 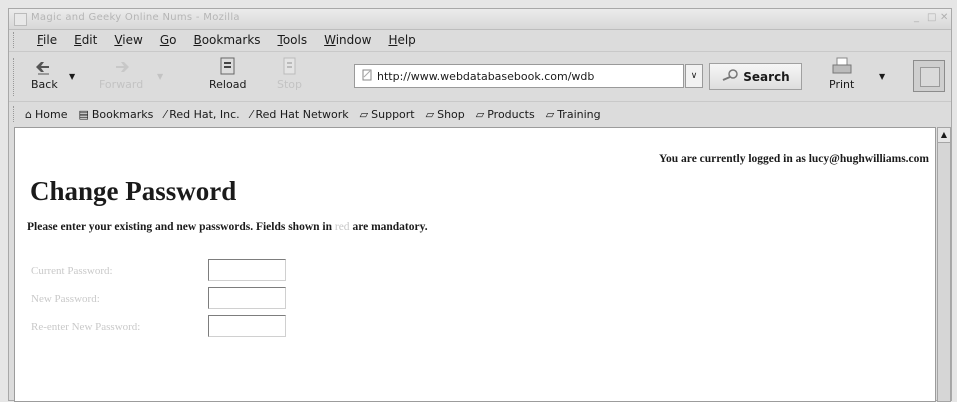 I want to click on search-button: Search, so click(x=755, y=76).